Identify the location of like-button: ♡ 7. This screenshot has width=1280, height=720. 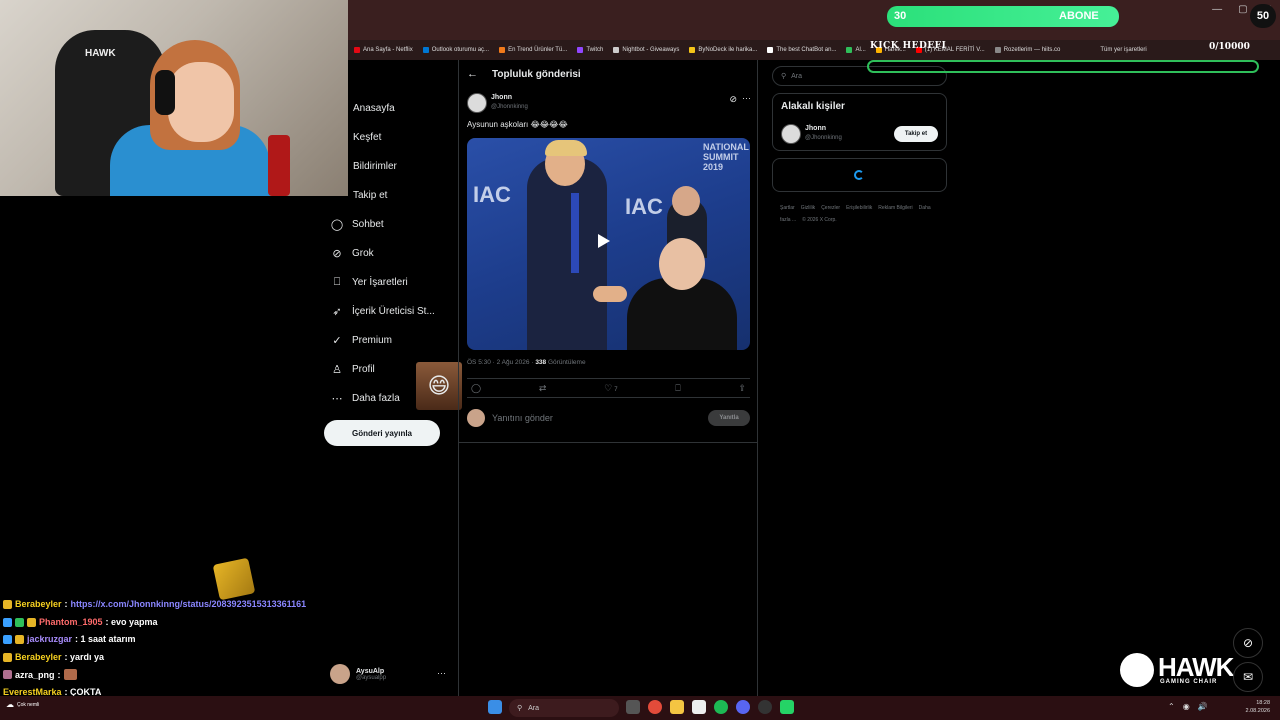
(610, 388).